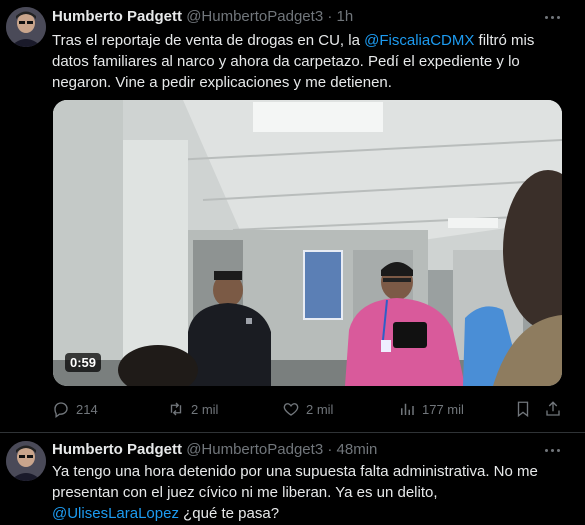  What do you see at coordinates (320, 409) in the screenshot?
I see `like-count: 2 mil` at bounding box center [320, 409].